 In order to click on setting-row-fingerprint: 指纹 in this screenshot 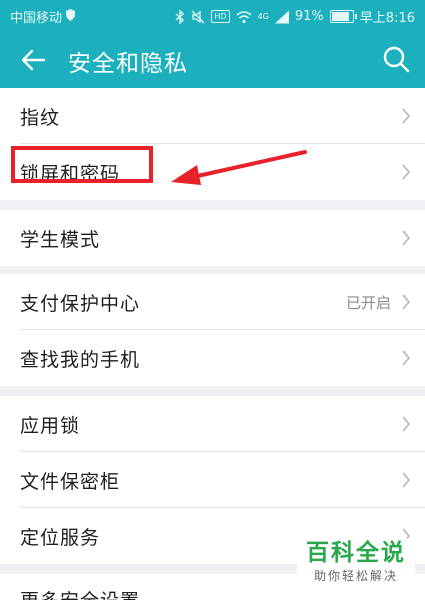, I will do `click(212, 116)`.